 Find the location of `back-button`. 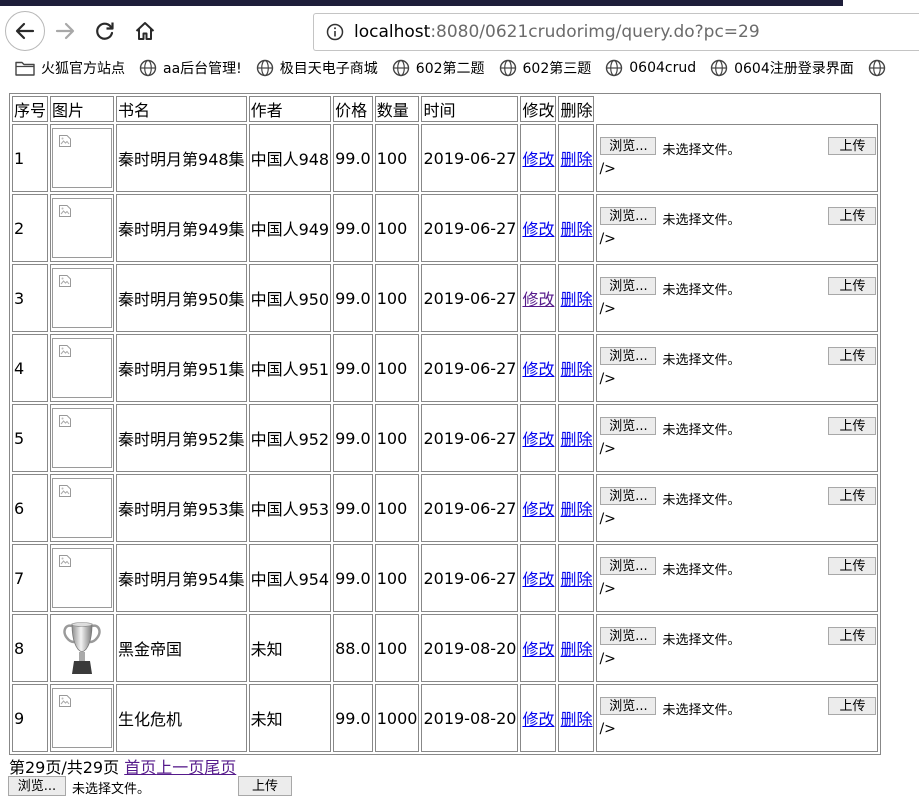

back-button is located at coordinates (25, 31).